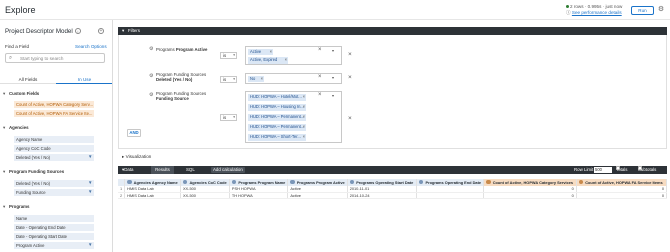  I want to click on field-funding-source: Funding Source, so click(54, 192).